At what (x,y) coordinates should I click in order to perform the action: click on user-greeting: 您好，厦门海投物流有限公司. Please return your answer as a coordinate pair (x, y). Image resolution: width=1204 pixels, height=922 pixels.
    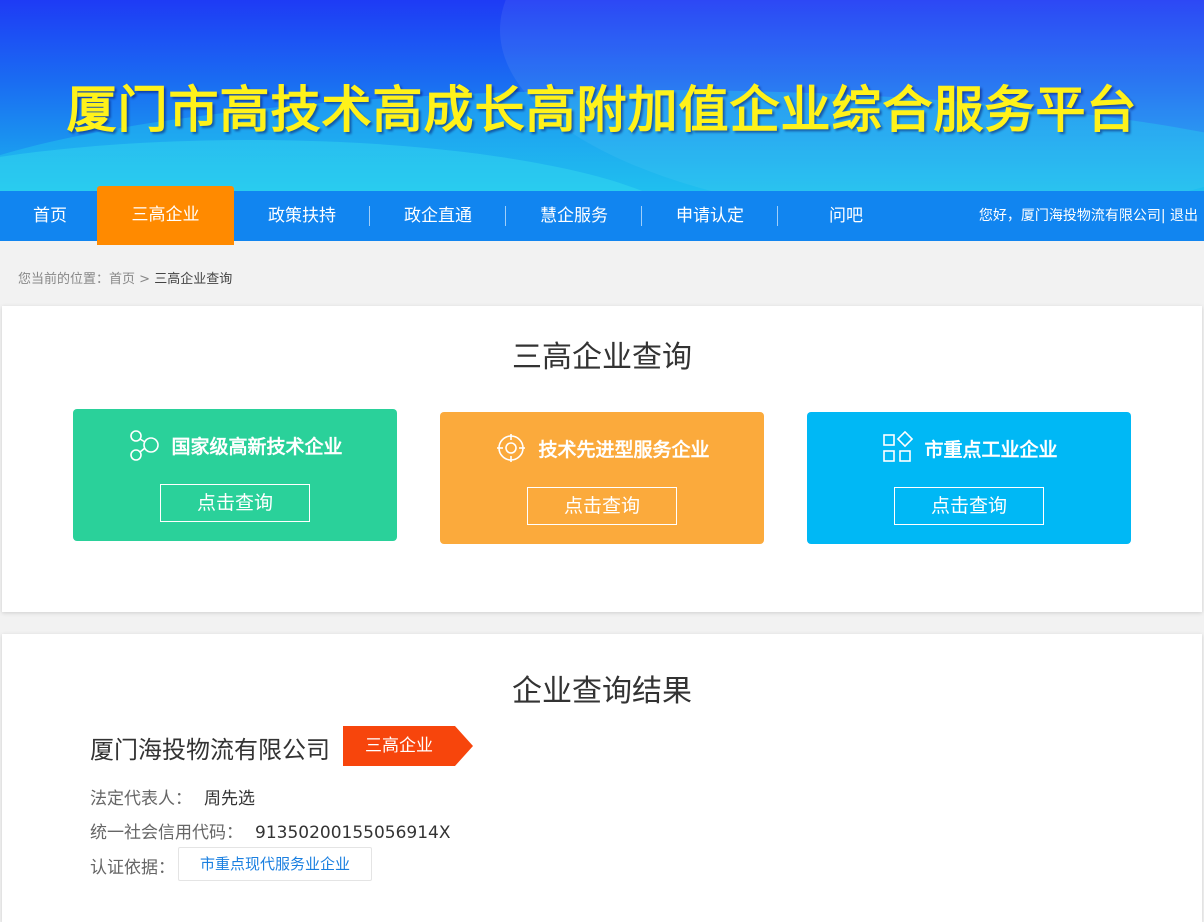
    Looking at the image, I should click on (1070, 216).